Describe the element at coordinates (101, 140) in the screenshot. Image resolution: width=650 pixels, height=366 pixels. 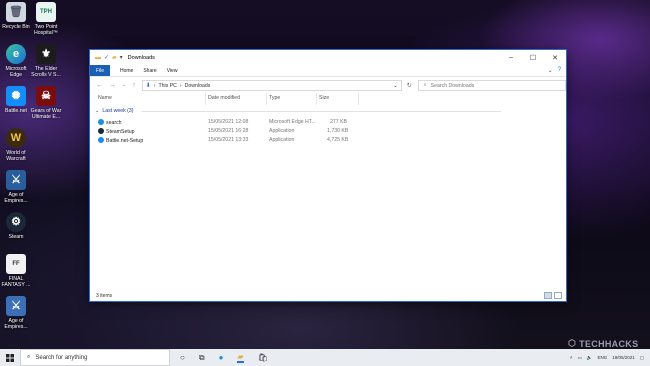
I see `battle-net-file-icon` at that location.